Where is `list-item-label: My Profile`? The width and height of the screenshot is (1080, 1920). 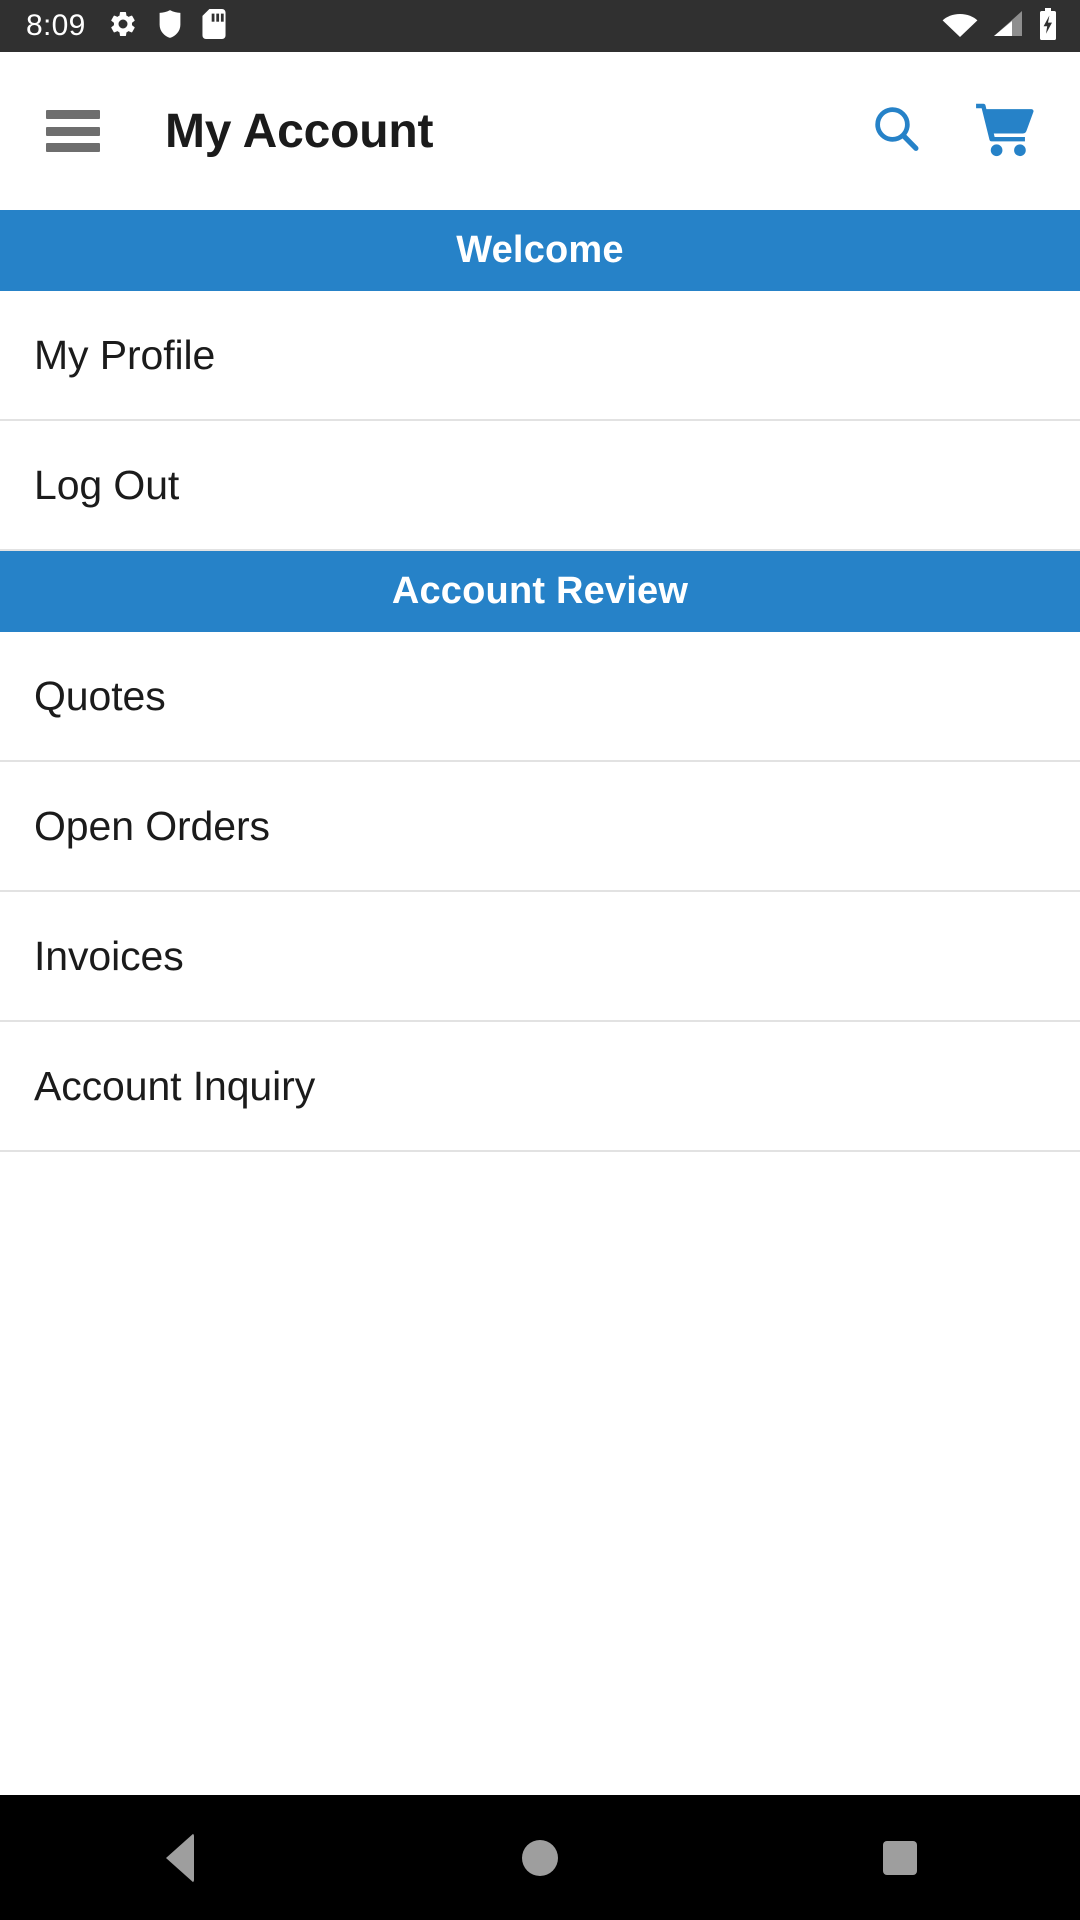
list-item-label: My Profile is located at coordinates (125, 354).